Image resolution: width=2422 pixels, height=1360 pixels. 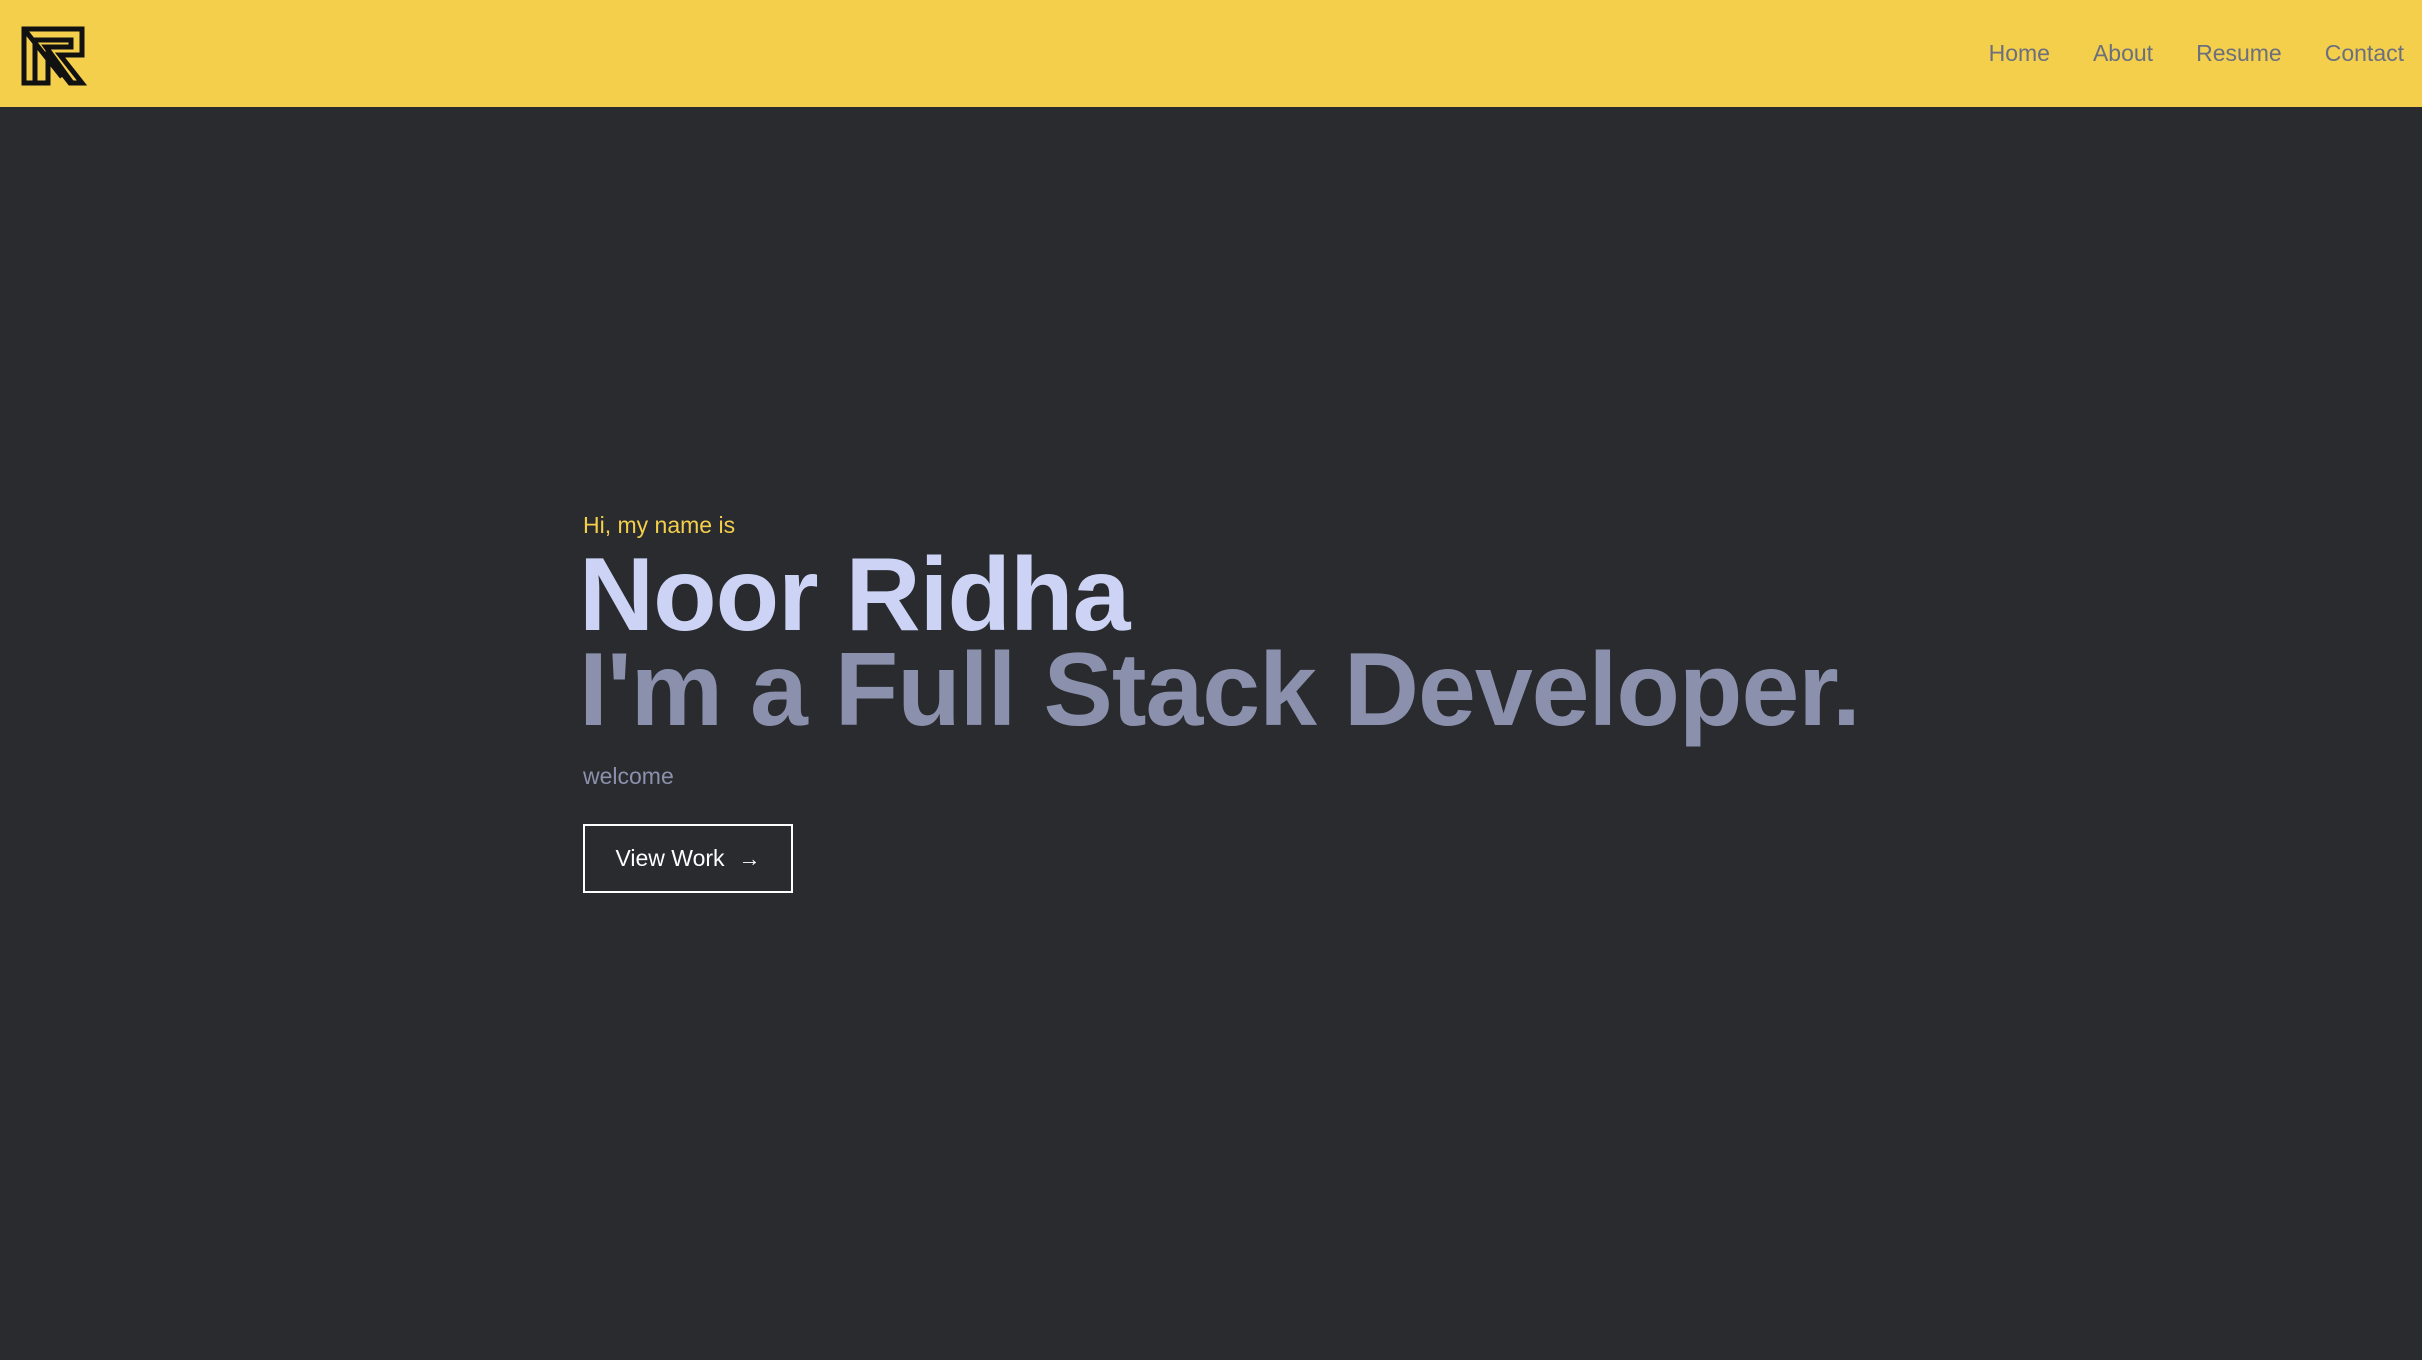 What do you see at coordinates (1220, 690) in the screenshot?
I see `hero-tagline: I'm a Full Stack Developer.` at bounding box center [1220, 690].